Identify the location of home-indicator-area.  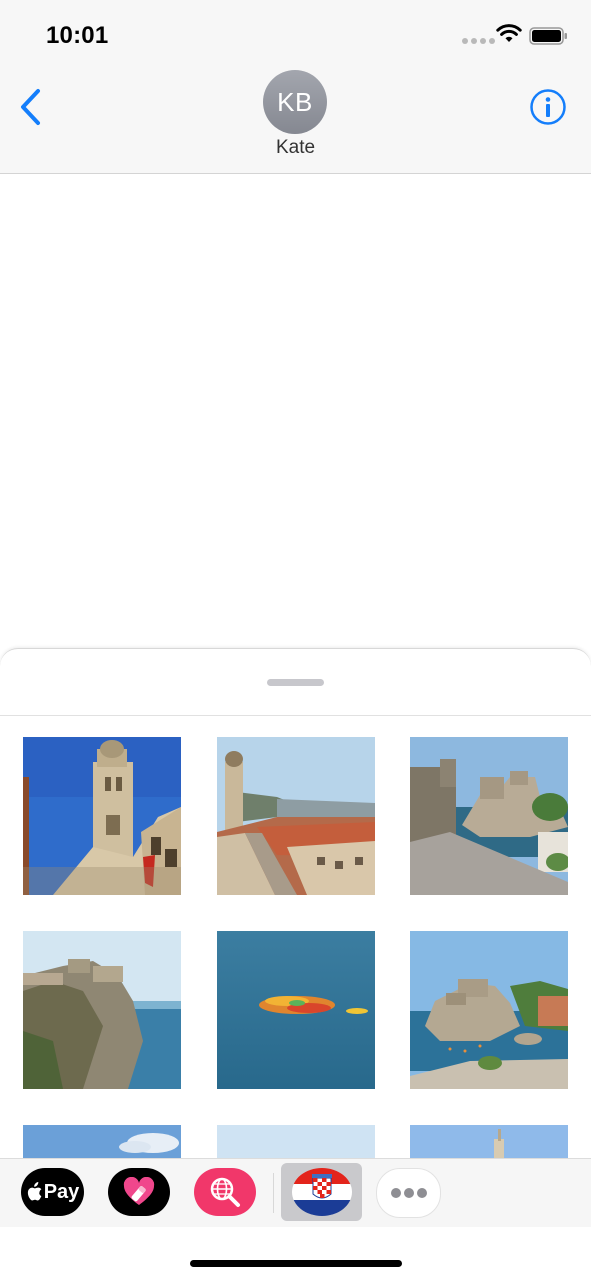
(295, 1253).